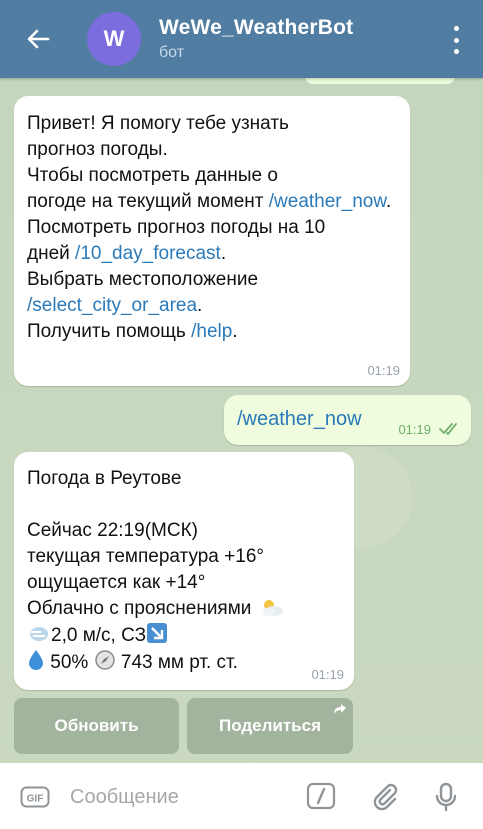  What do you see at coordinates (96, 726) in the screenshot?
I see `refresh-button: Обновить` at bounding box center [96, 726].